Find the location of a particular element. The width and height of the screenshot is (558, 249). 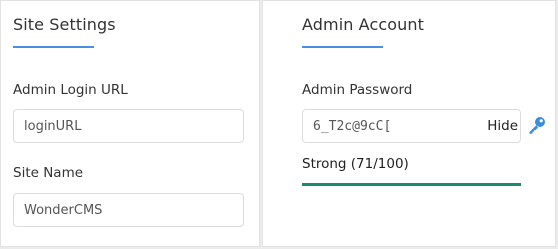

admin-password-input is located at coordinates (392, 126).